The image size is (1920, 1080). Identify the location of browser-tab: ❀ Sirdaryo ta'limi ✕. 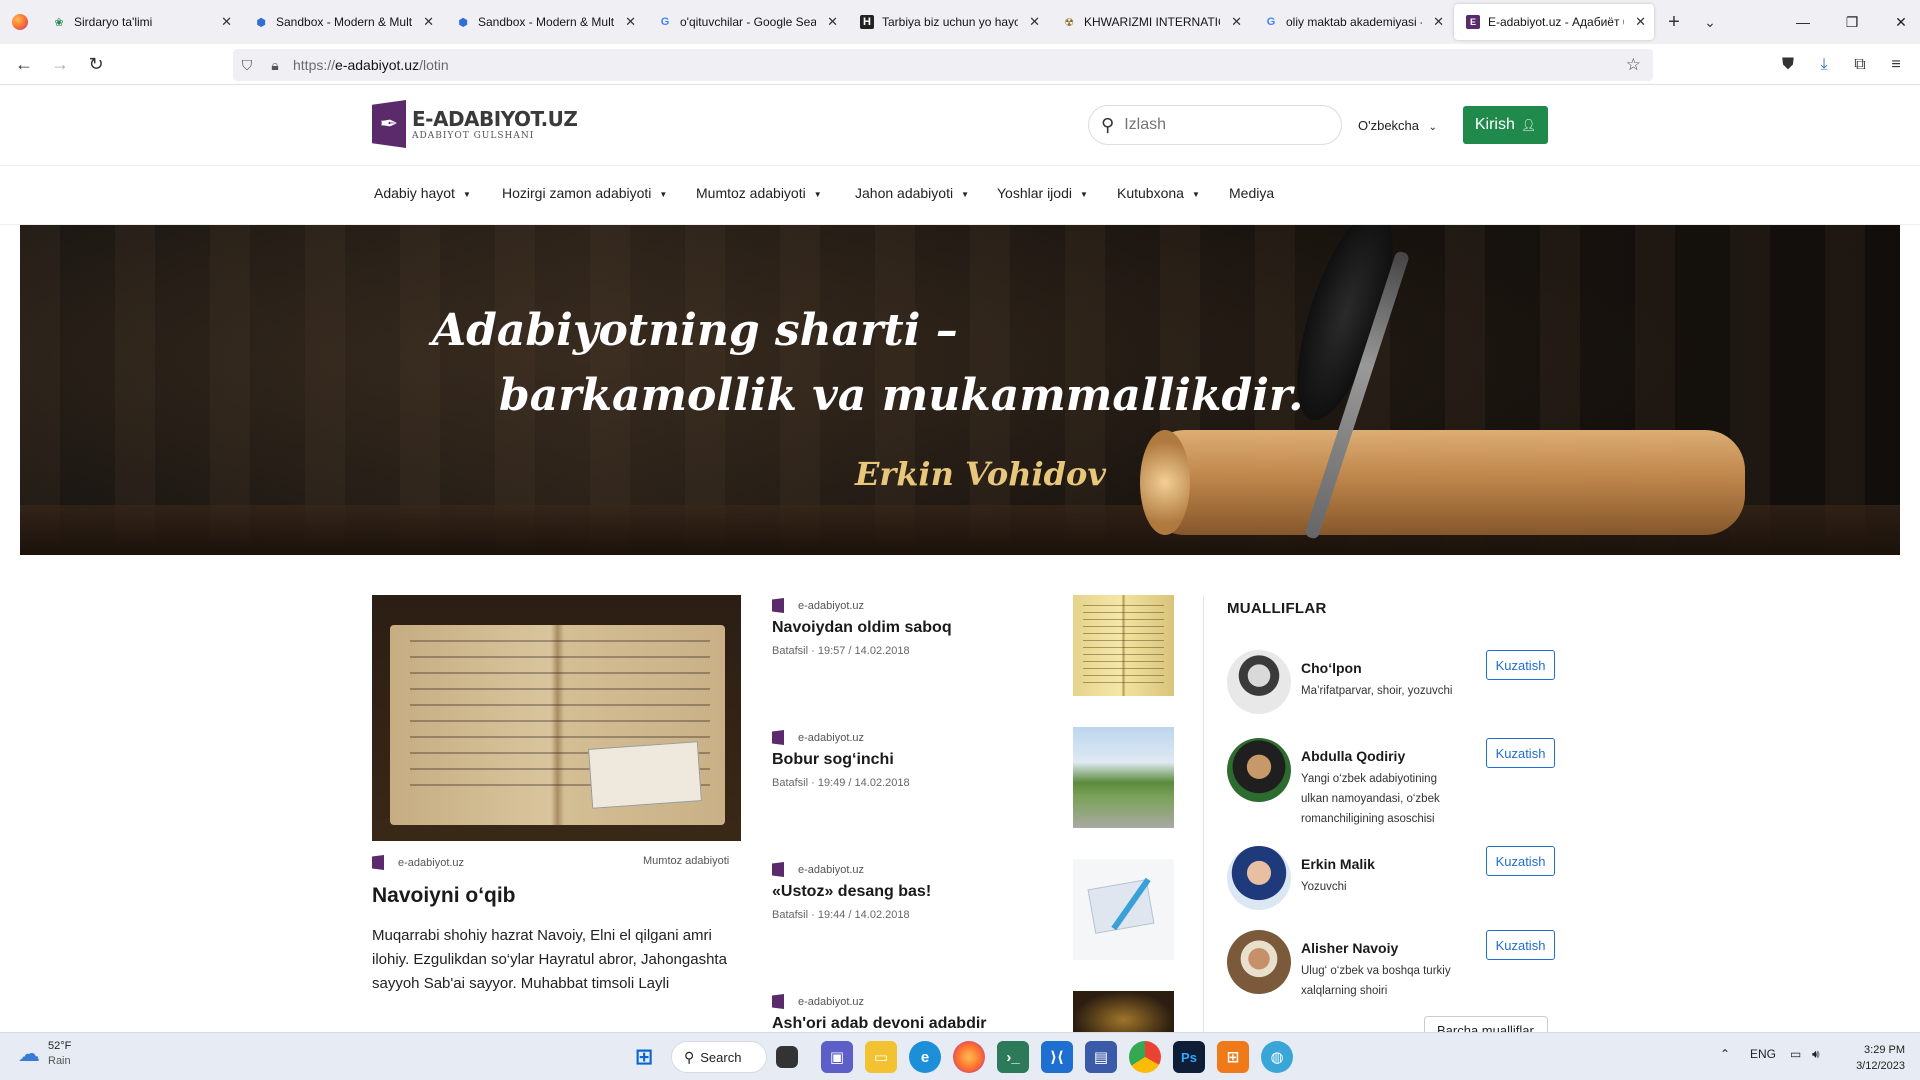
(140, 22).